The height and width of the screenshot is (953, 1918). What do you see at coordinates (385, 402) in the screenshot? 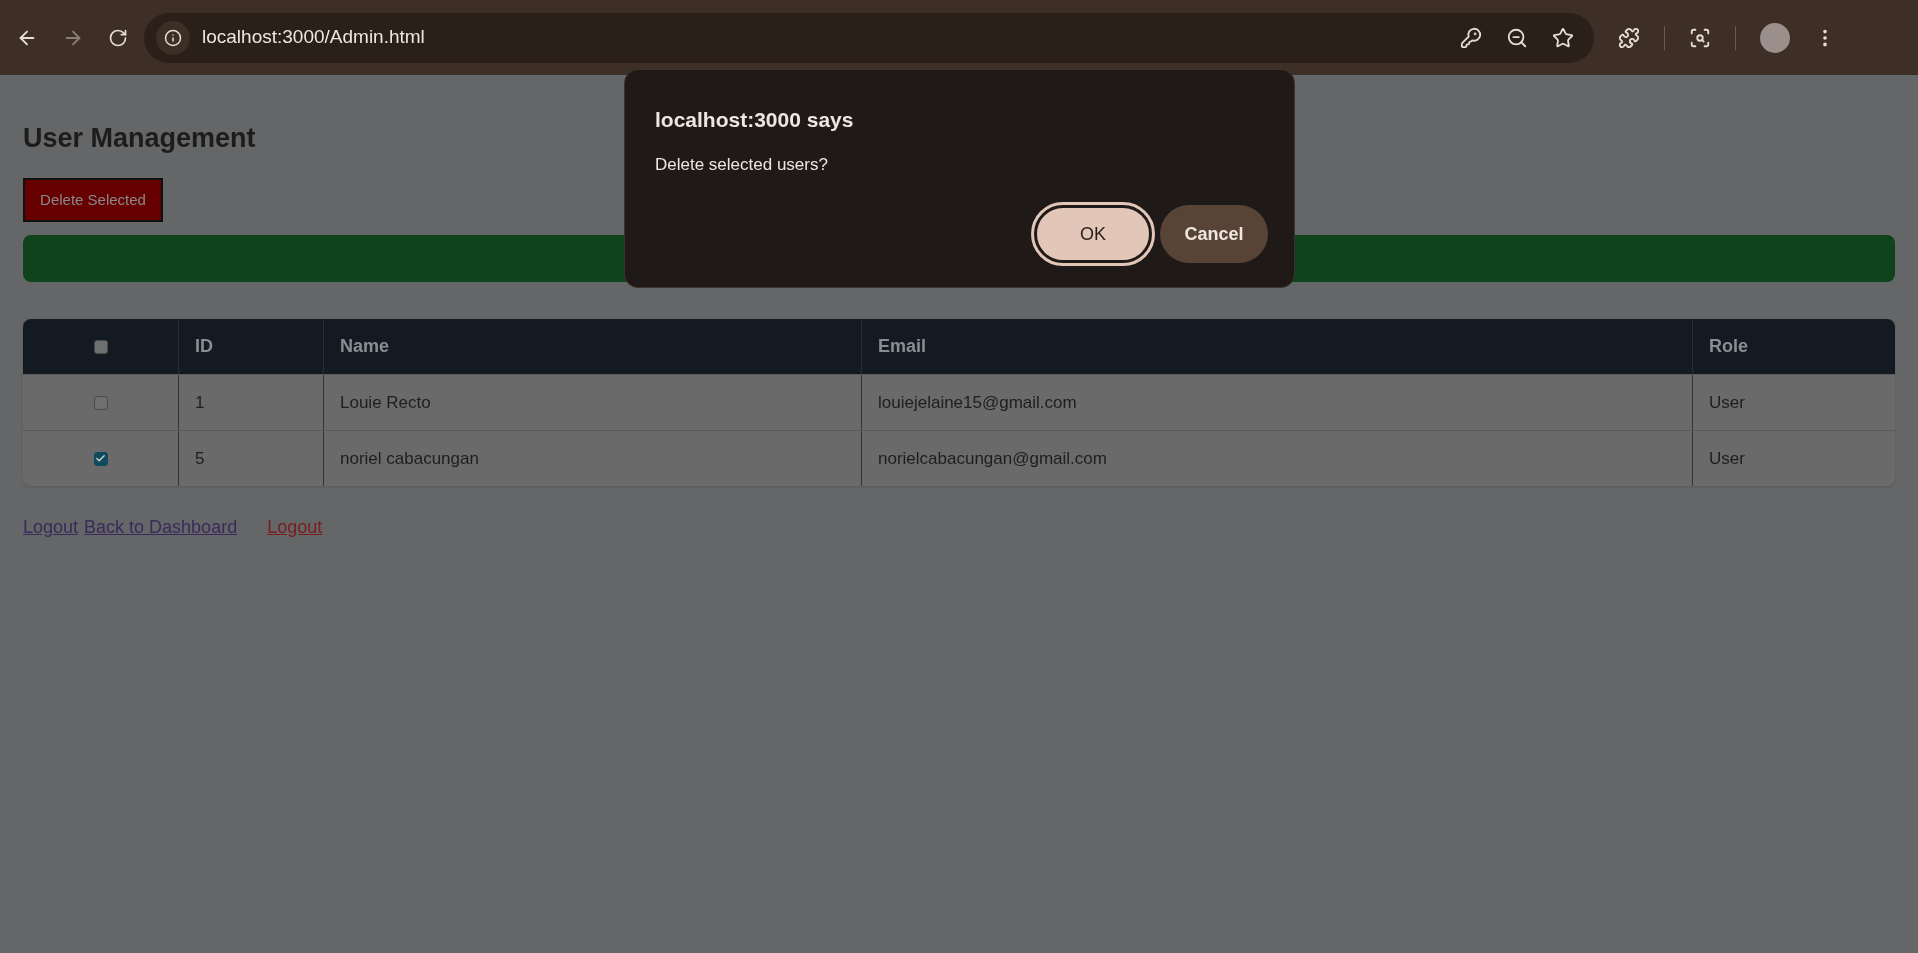
I see `table-cell-text: Louie Recto` at bounding box center [385, 402].